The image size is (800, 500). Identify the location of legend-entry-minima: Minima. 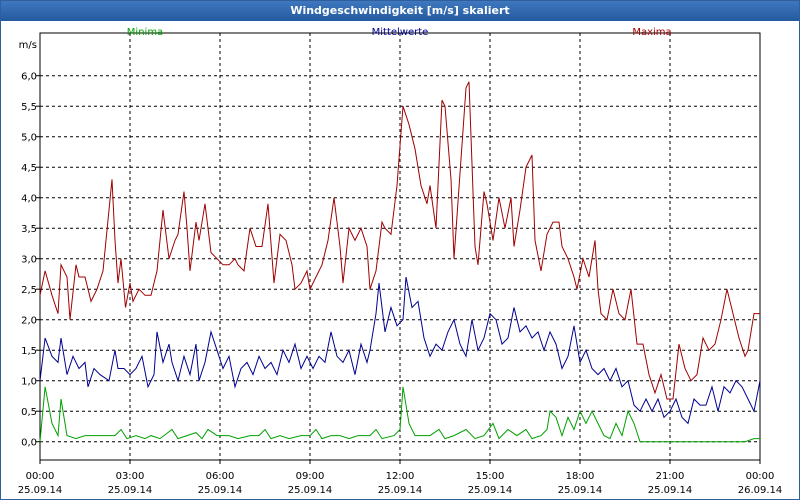
(145, 32).